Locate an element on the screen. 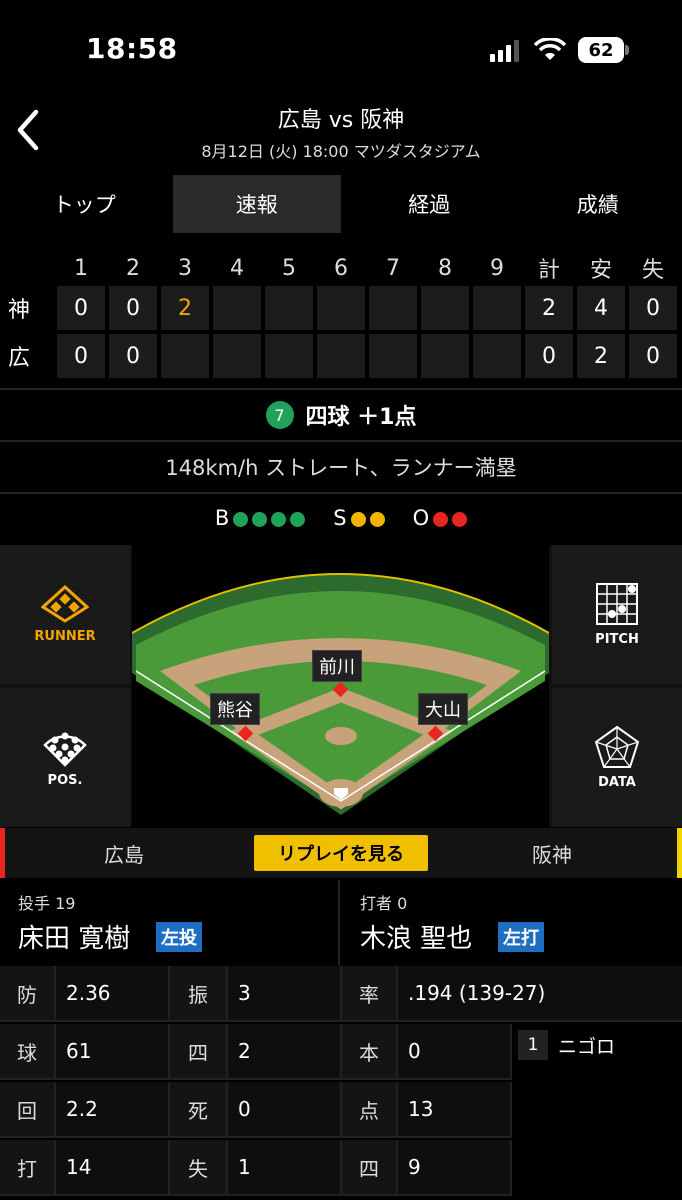 The height and width of the screenshot is (1200, 682). batter-average: .194 (139-27) is located at coordinates (540, 994).